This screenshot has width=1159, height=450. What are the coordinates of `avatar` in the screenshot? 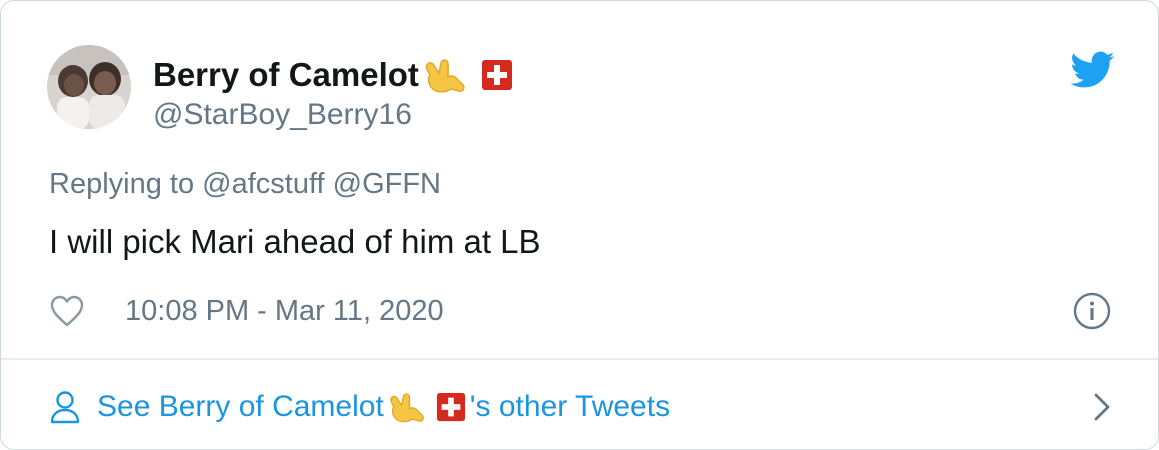 It's located at (89, 87).